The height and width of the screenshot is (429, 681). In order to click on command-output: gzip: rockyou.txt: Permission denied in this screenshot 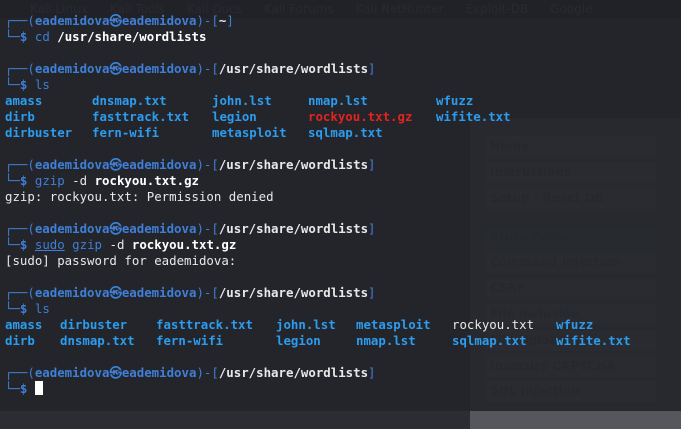, I will do `click(139, 197)`.